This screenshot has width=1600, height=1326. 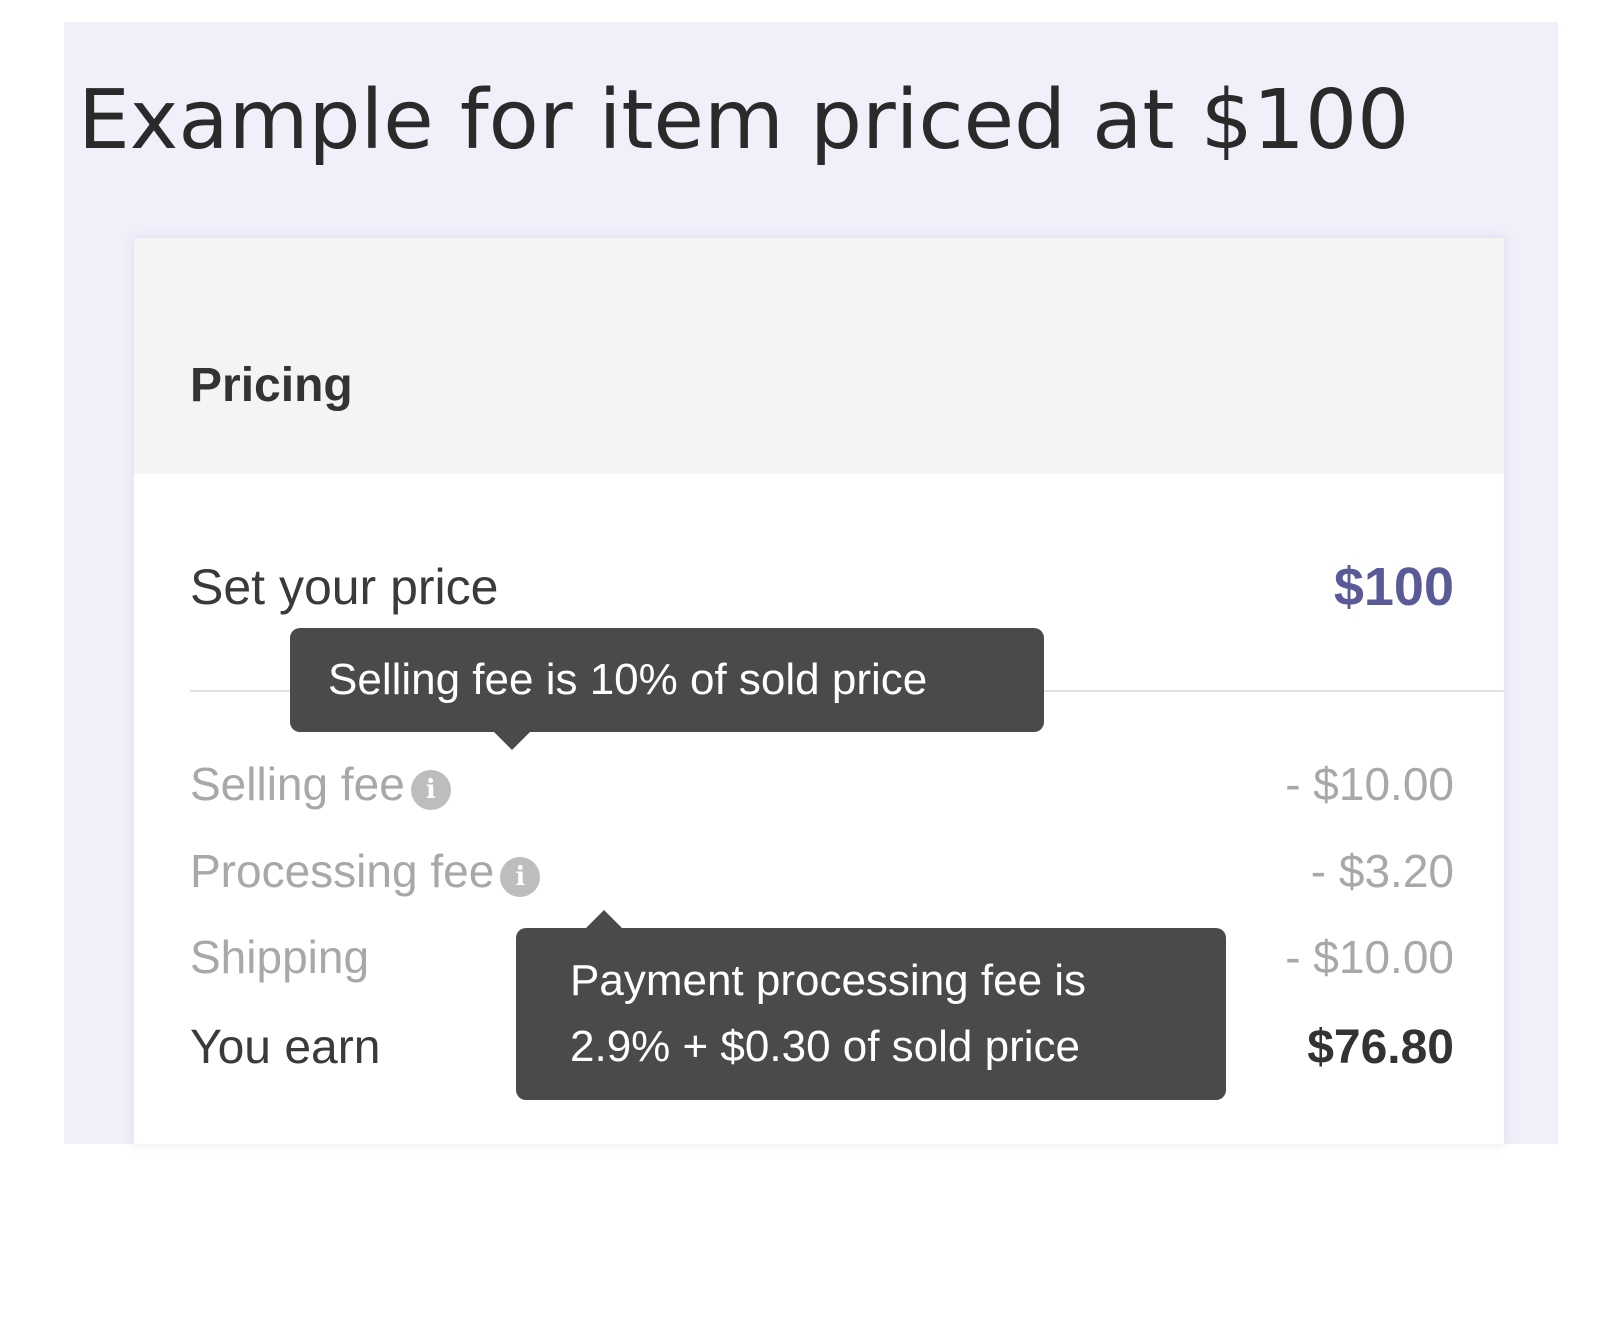 What do you see at coordinates (1380, 1047) in the screenshot?
I see `you-earn-value: $76.80` at bounding box center [1380, 1047].